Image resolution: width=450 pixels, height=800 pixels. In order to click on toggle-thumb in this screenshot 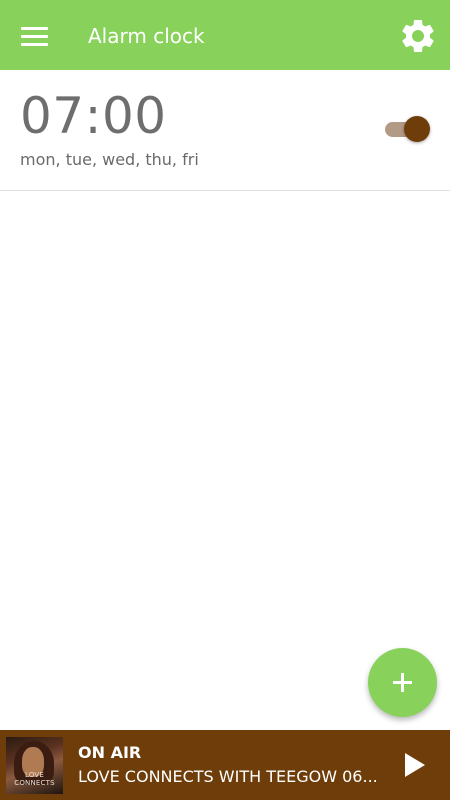, I will do `click(417, 129)`.